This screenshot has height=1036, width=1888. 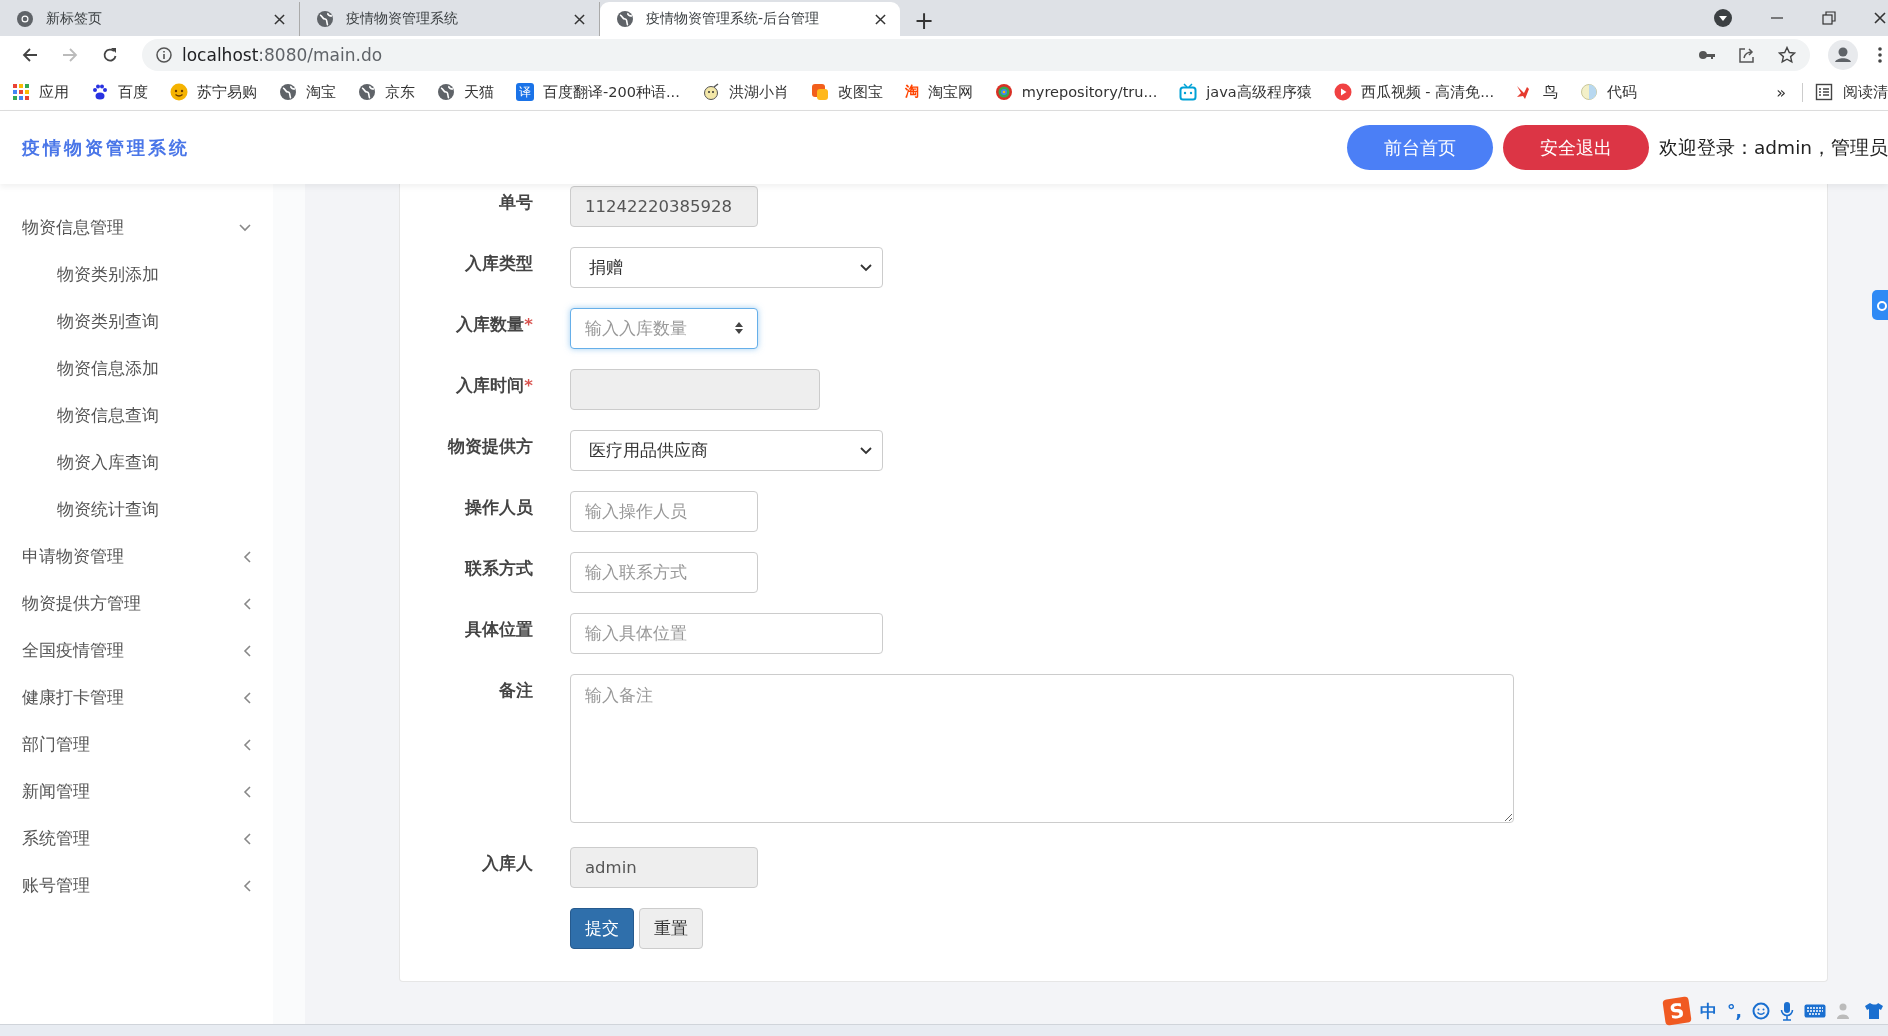 I want to click on remarks-field: 输入备注, so click(x=1042, y=748).